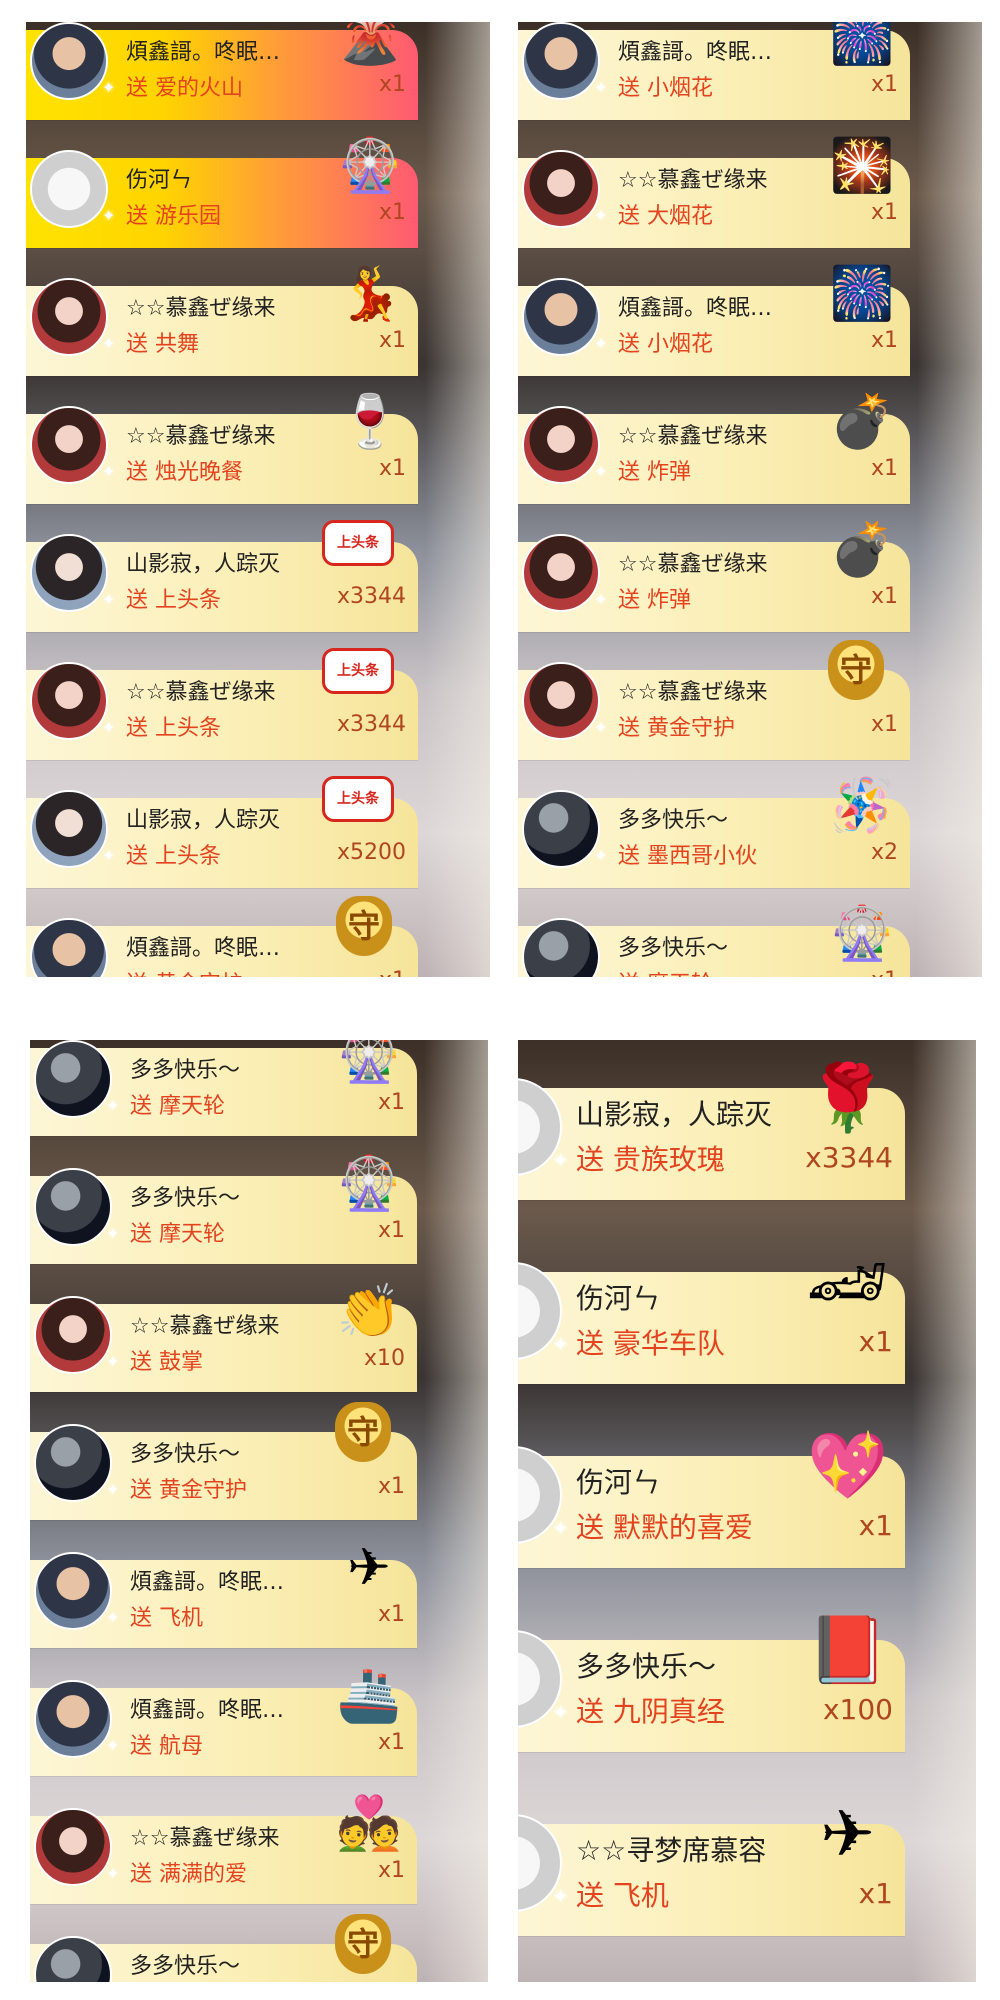 The height and width of the screenshot is (2000, 1000). I want to click on gift-label: 送 烛光晚餐, so click(184, 472).